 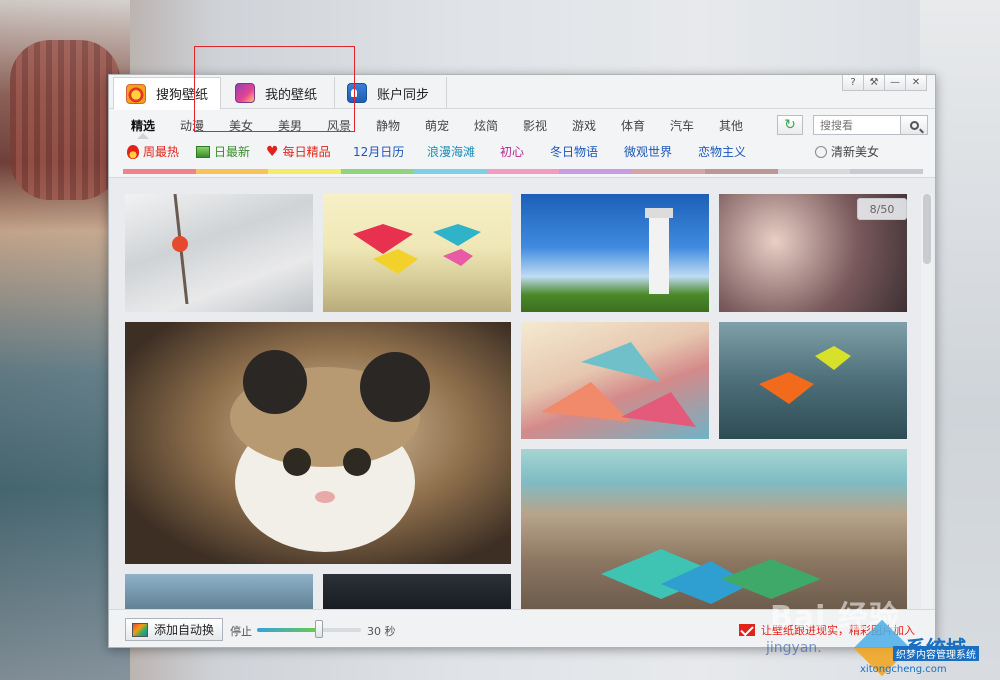 What do you see at coordinates (682, 125) in the screenshot?
I see `category-cars: 汽车` at bounding box center [682, 125].